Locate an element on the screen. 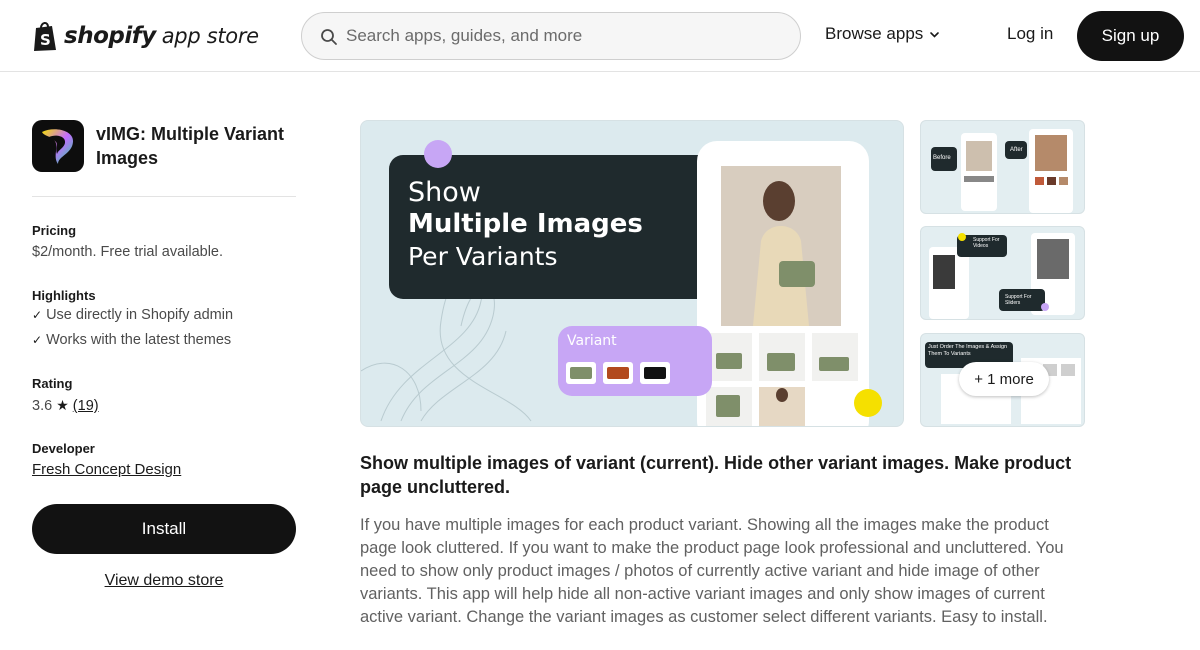 The height and width of the screenshot is (650, 1200). rating-summary: 3.6 ★ (19) is located at coordinates (65, 405).